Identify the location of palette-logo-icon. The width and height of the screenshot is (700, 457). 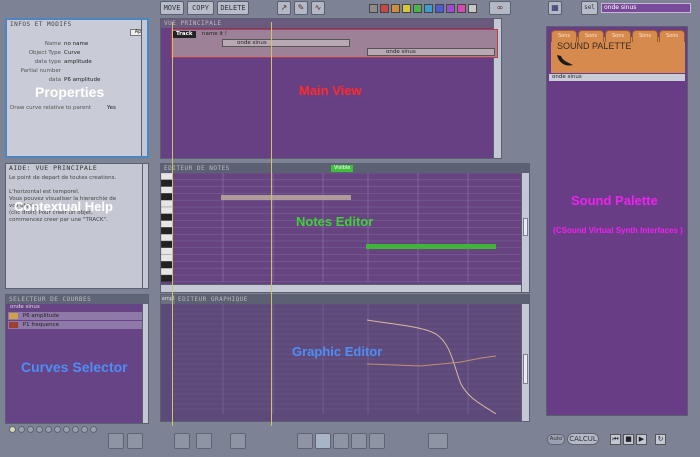
(565, 60).